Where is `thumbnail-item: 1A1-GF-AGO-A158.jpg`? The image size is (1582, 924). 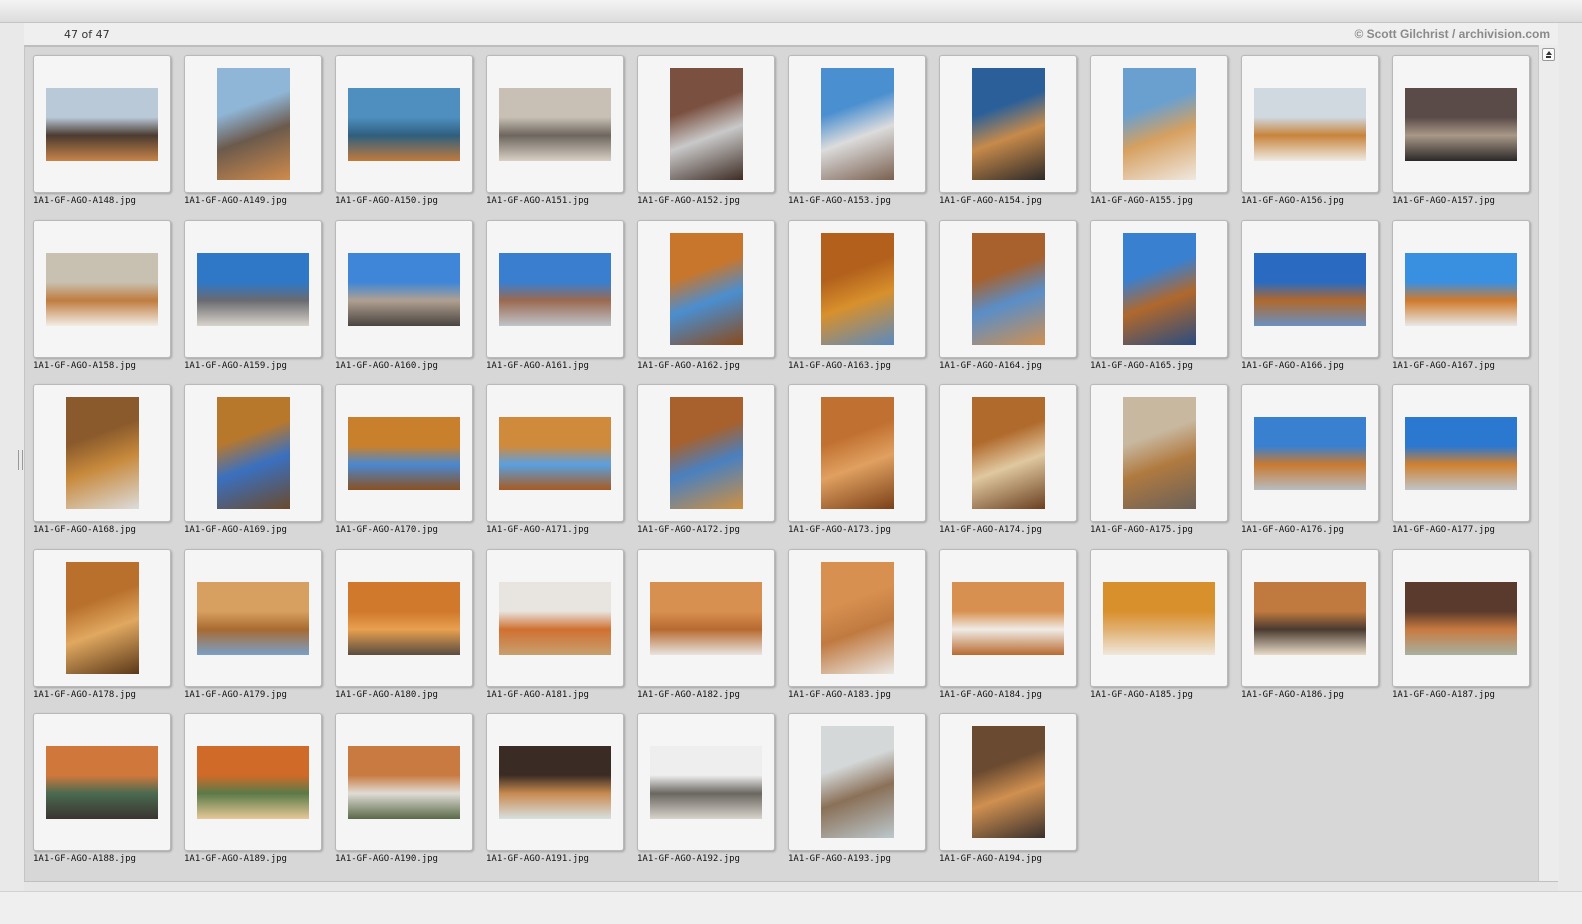 thumbnail-item: 1A1-GF-AGO-A158.jpg is located at coordinates (100, 294).